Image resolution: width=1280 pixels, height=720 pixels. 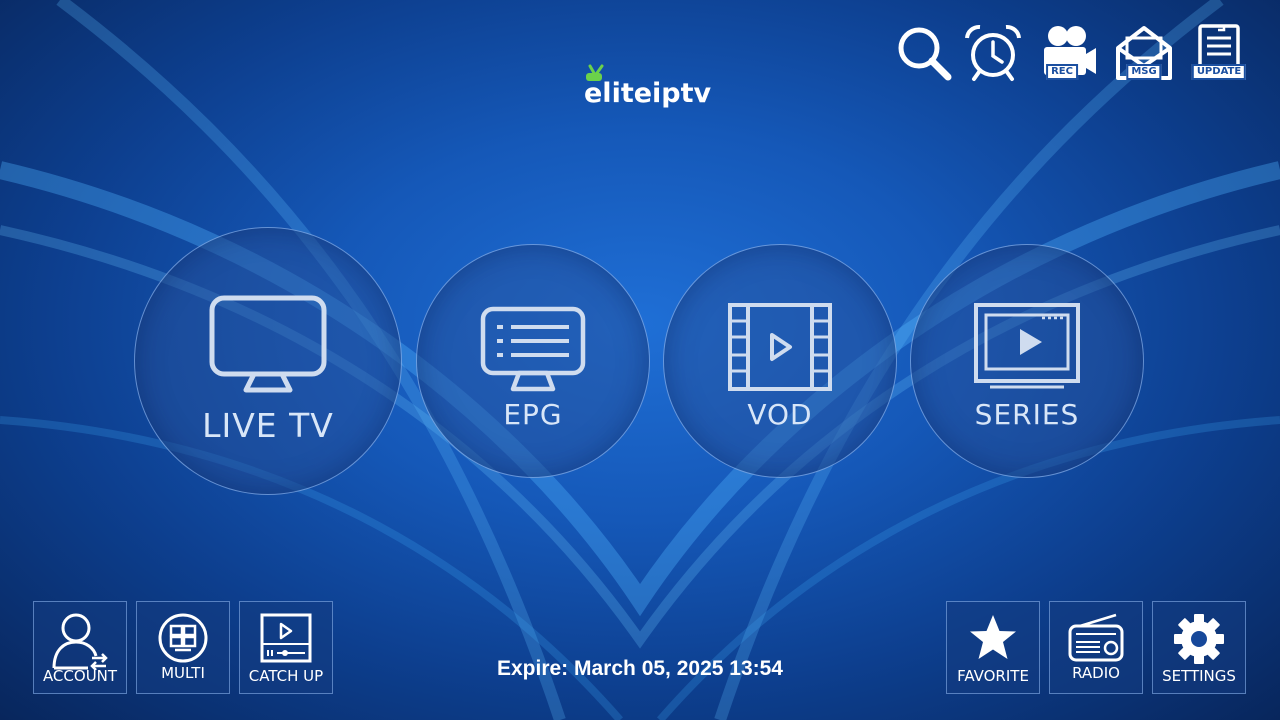 What do you see at coordinates (286, 676) in the screenshot?
I see `catch-up-label: CATCH UP` at bounding box center [286, 676].